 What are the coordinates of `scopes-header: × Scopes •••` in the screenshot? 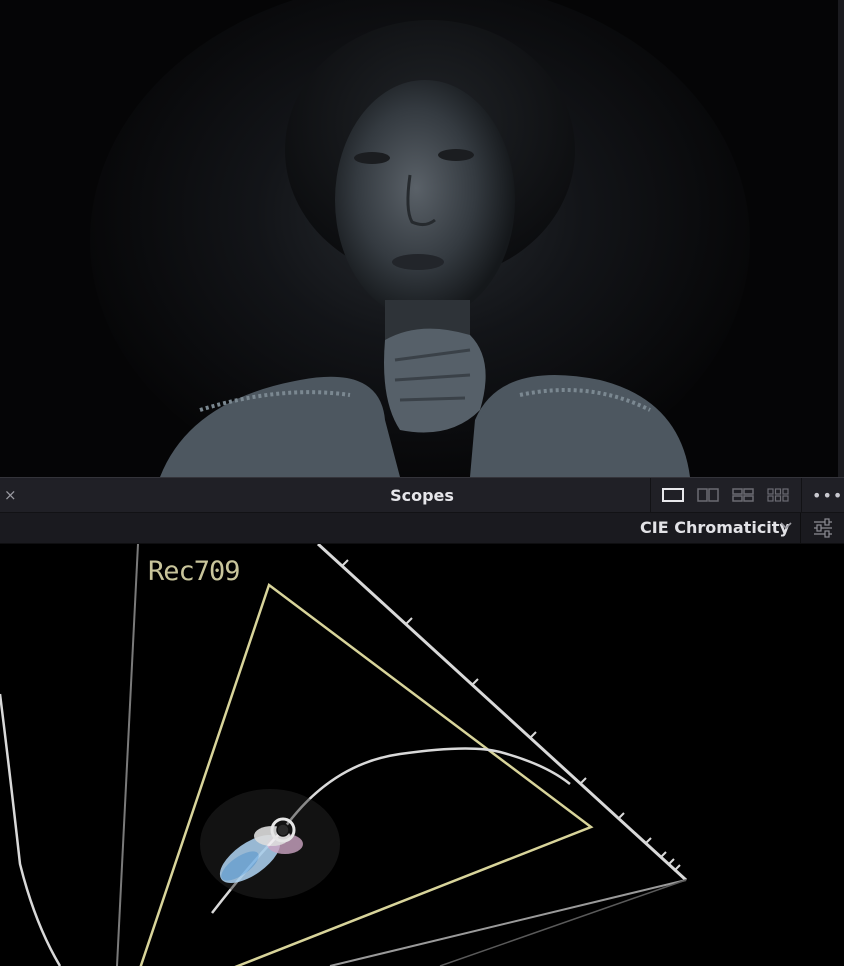 It's located at (422, 495).